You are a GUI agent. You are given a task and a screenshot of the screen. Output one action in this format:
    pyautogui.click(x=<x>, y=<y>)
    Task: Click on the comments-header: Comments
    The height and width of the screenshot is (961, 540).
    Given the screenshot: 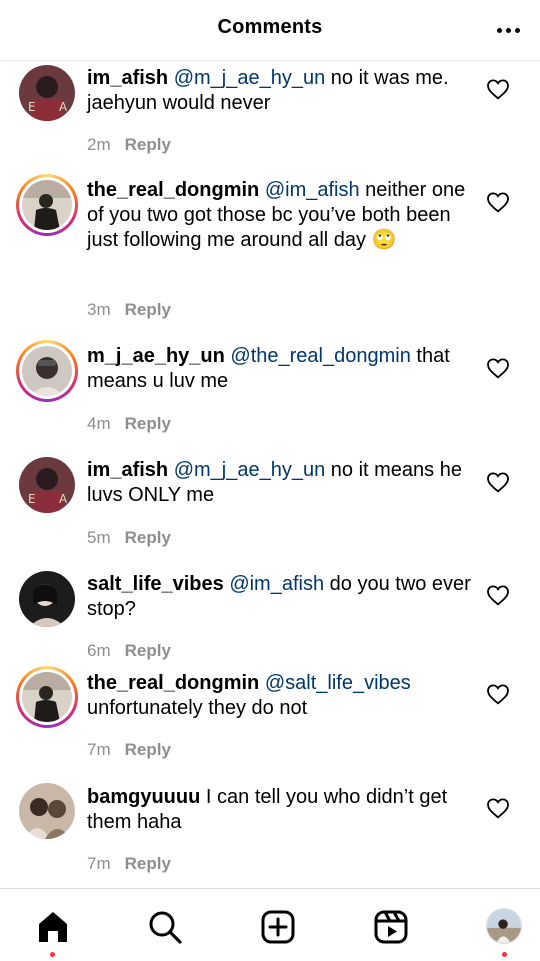 What is the action you would take?
    pyautogui.click(x=270, y=30)
    